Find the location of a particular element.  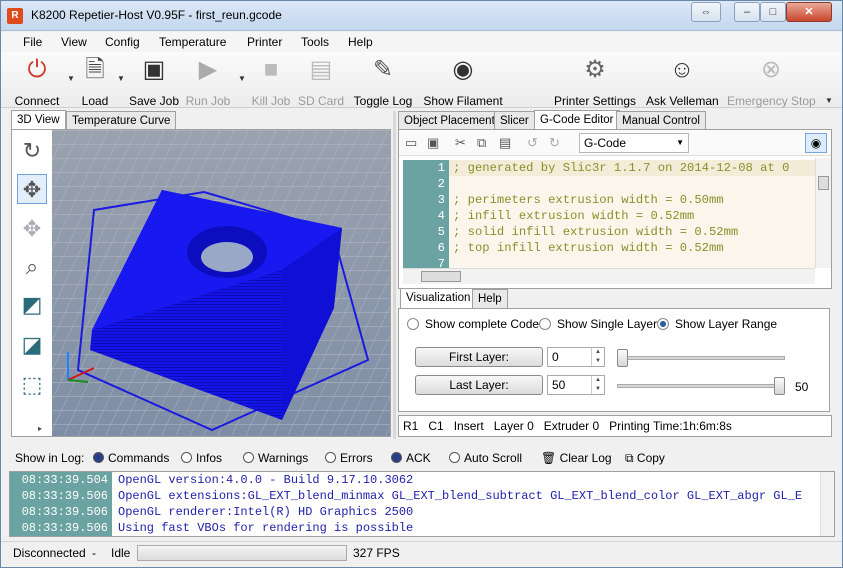

clear-log-button: 🗑 Clear Log is located at coordinates (576, 458).